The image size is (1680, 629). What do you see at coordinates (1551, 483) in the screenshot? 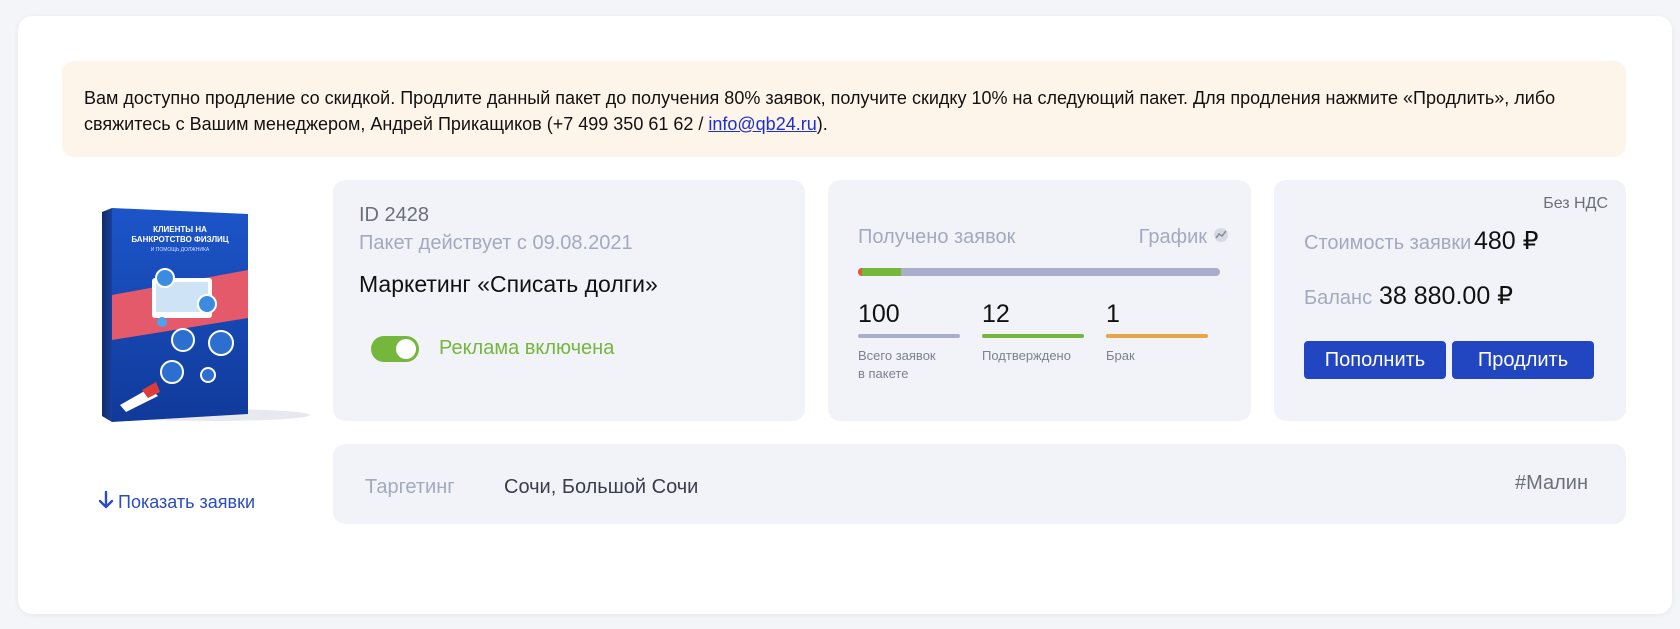
I see `targeting-tag: #Малин` at bounding box center [1551, 483].